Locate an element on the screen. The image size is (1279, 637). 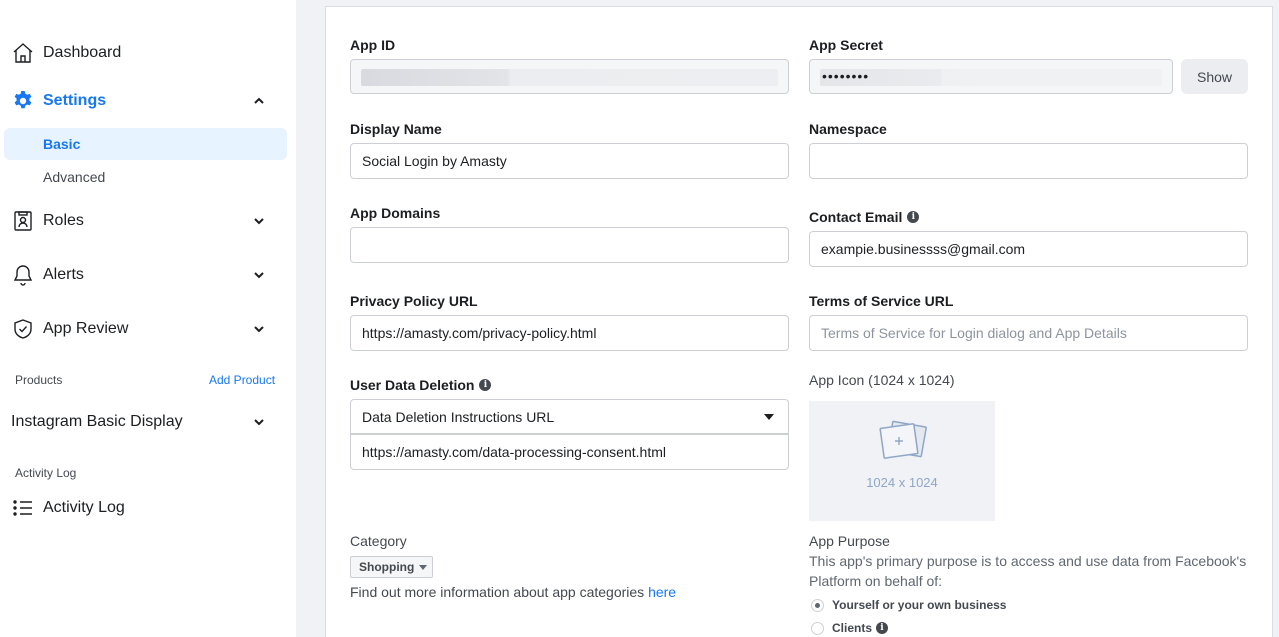
list-icon is located at coordinates (23, 508).